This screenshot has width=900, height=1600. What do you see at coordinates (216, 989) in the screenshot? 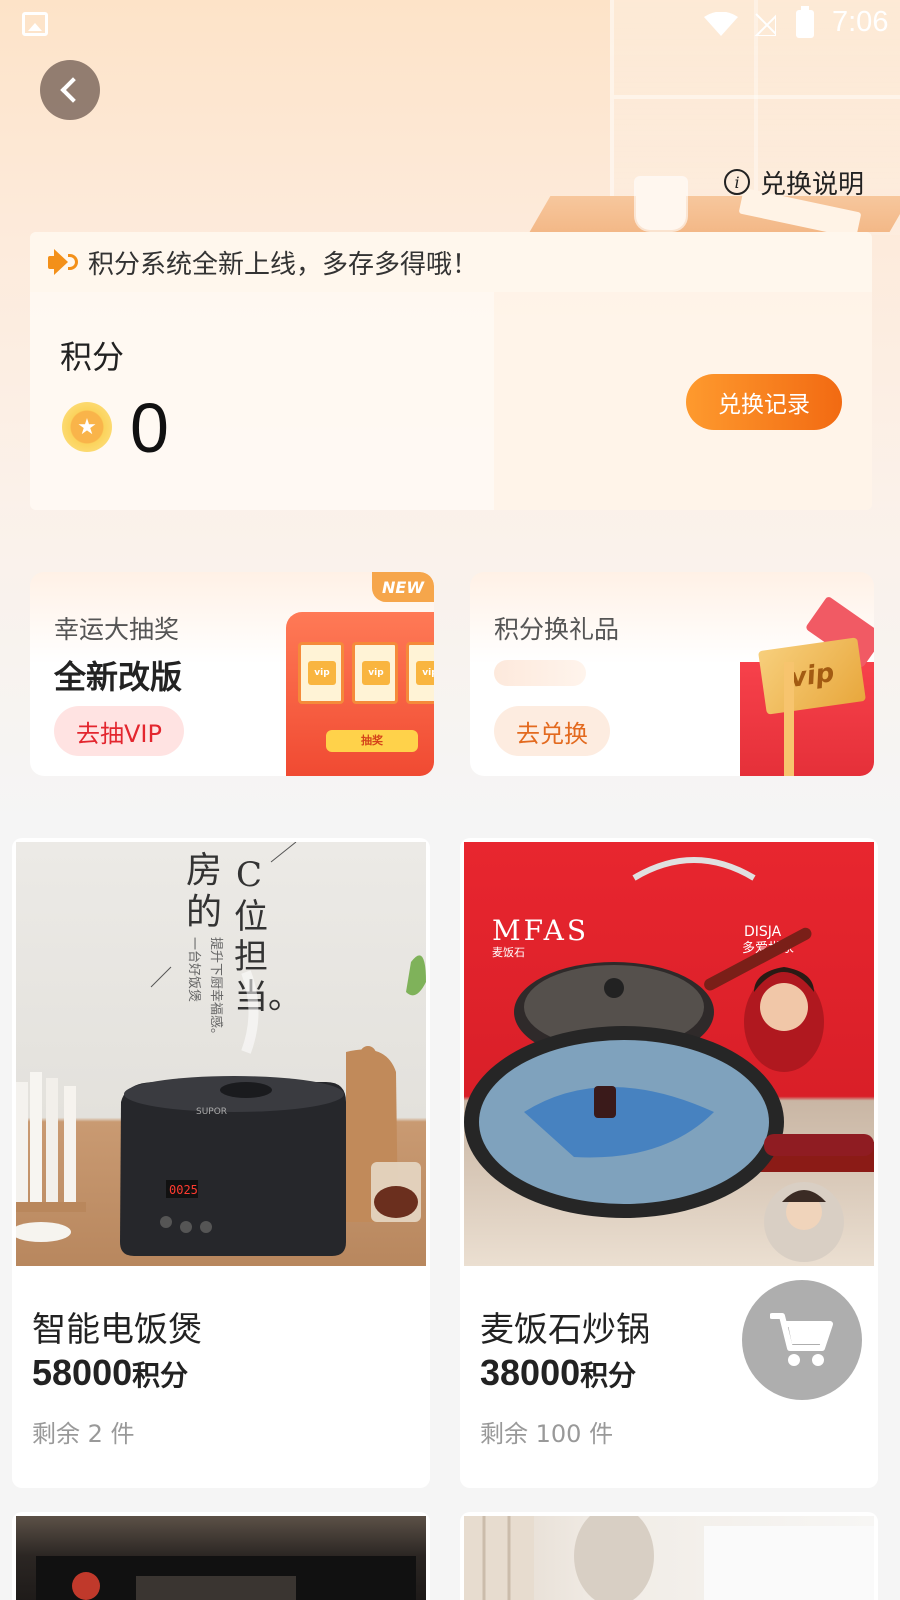
I see `svg-text: 提升下厨幸福感。` at bounding box center [216, 989].